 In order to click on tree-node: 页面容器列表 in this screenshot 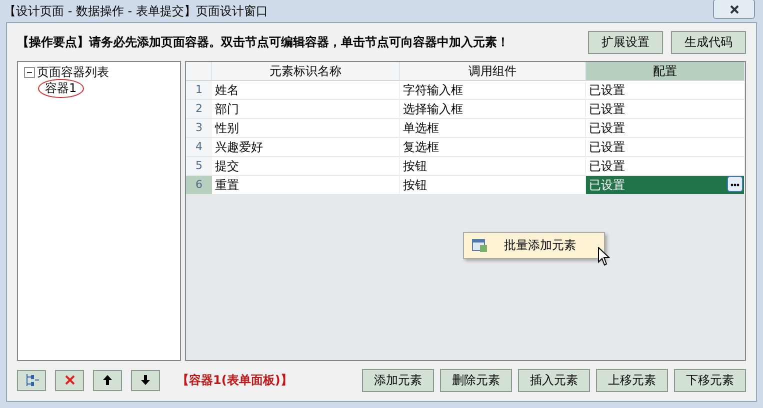, I will do `click(73, 72)`.